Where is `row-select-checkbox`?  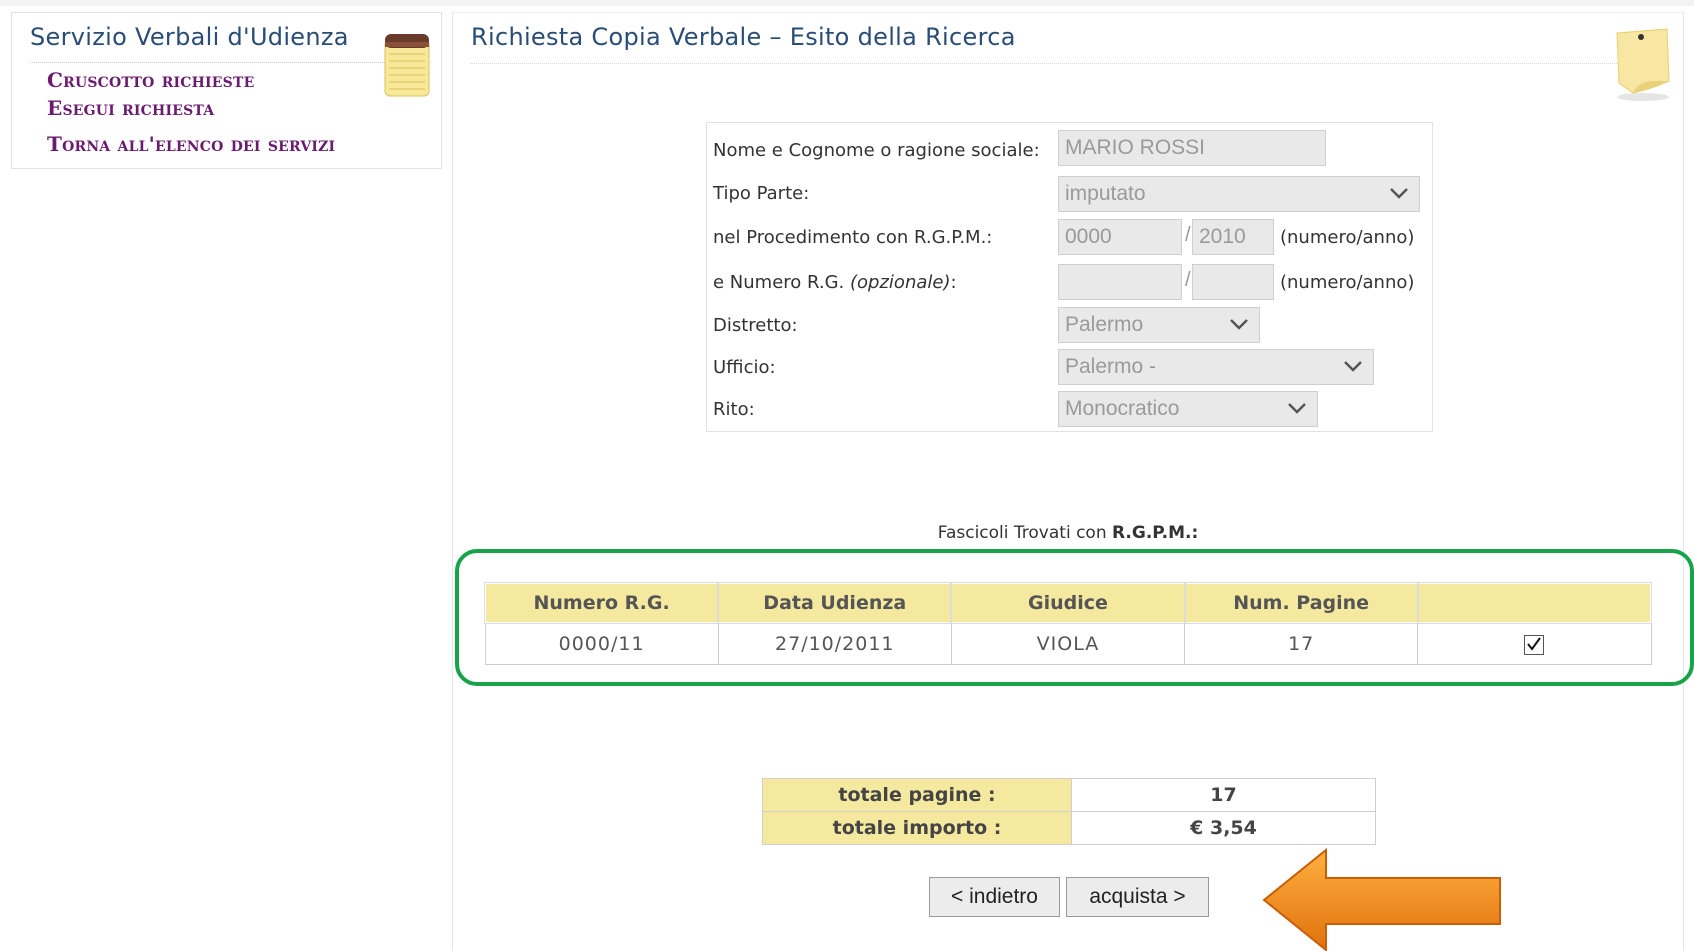
row-select-checkbox is located at coordinates (1534, 644).